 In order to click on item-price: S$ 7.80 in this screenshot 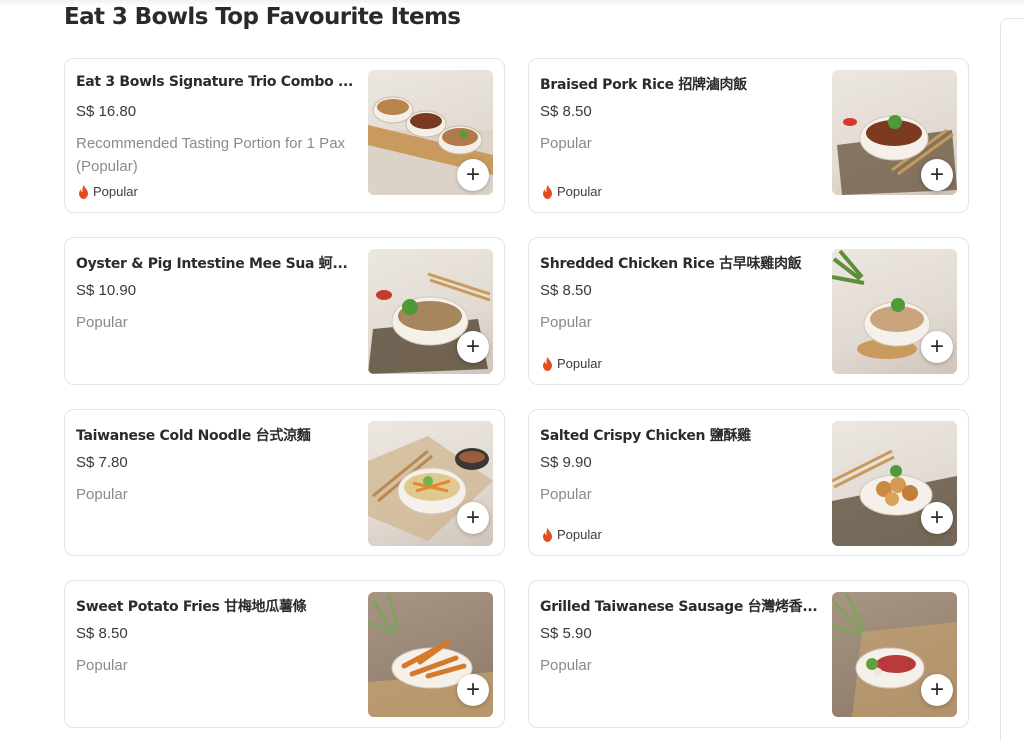, I will do `click(102, 462)`.